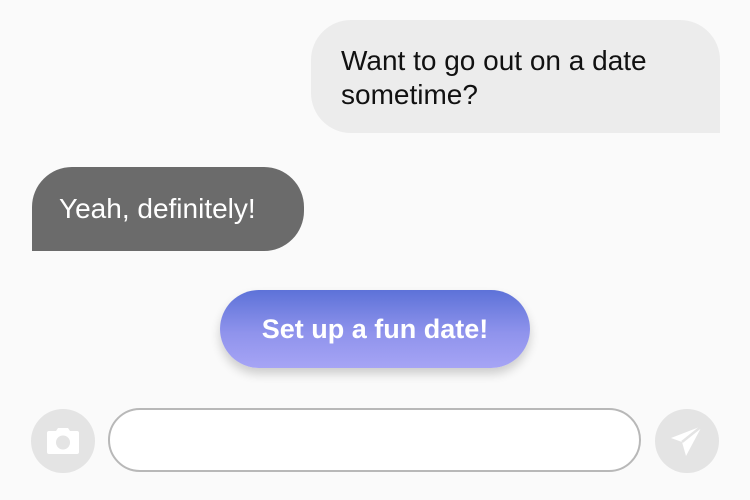 This screenshot has height=500, width=750. I want to click on set-up-date-button: Set up a fun date!, so click(375, 329).